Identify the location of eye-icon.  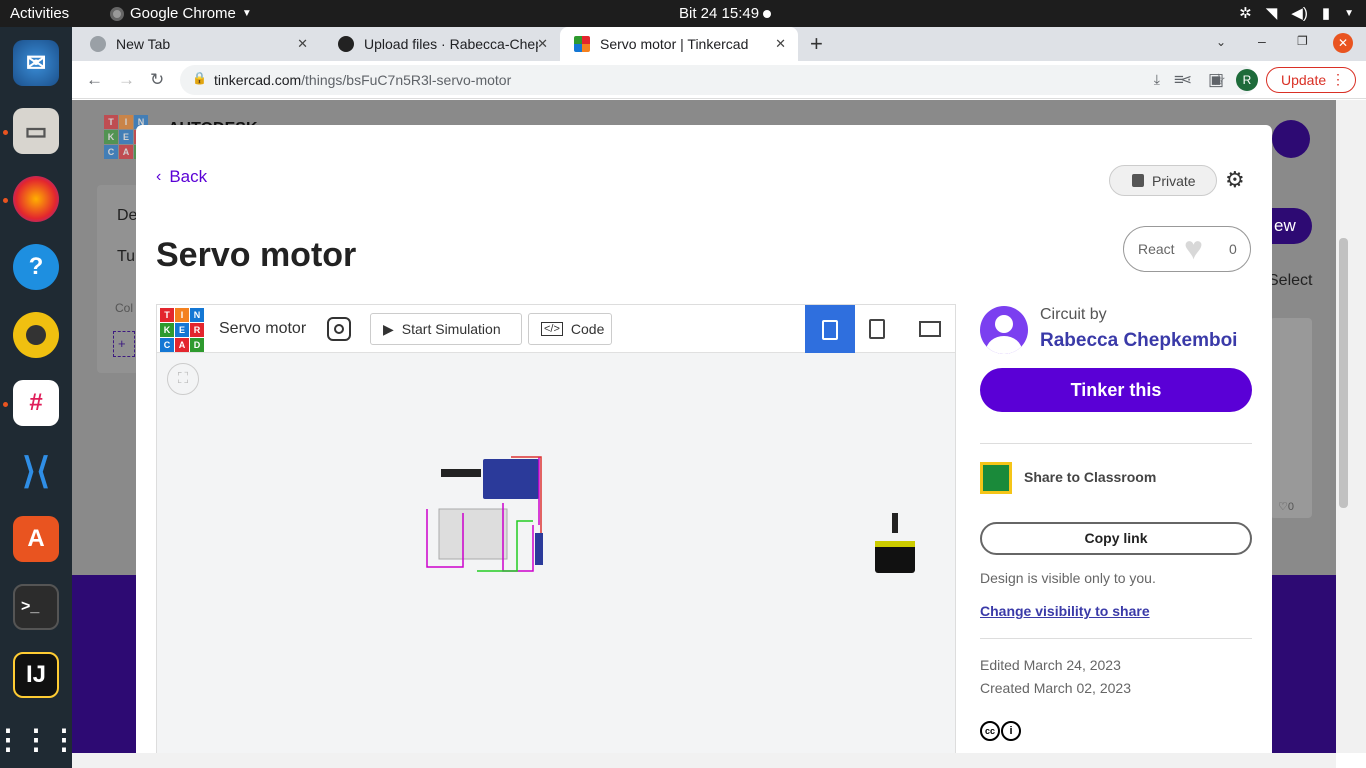
(339, 329).